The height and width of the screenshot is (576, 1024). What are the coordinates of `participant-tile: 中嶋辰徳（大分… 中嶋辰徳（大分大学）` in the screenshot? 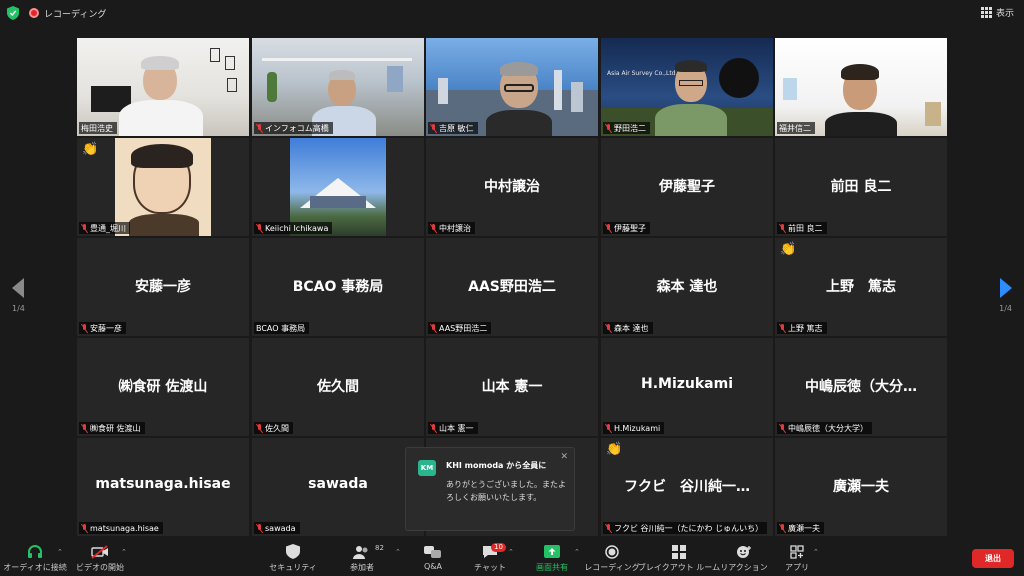 It's located at (861, 387).